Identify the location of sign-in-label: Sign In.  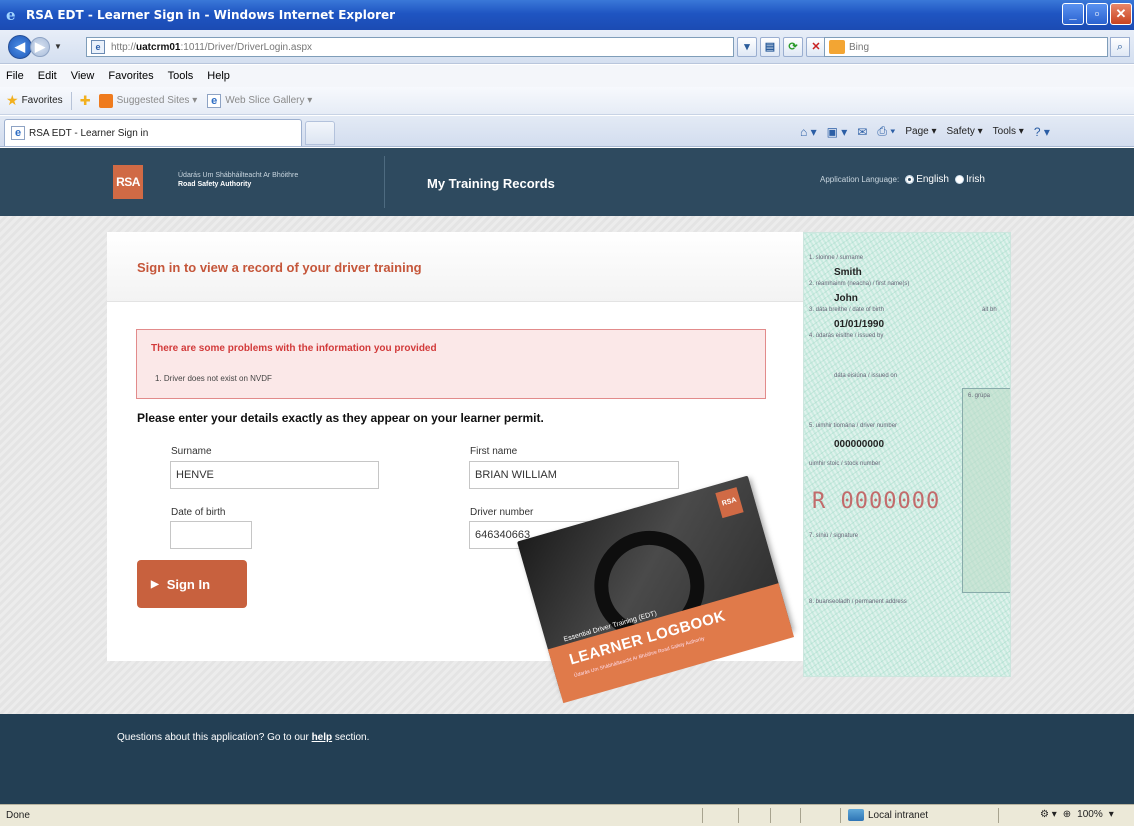
(188, 584).